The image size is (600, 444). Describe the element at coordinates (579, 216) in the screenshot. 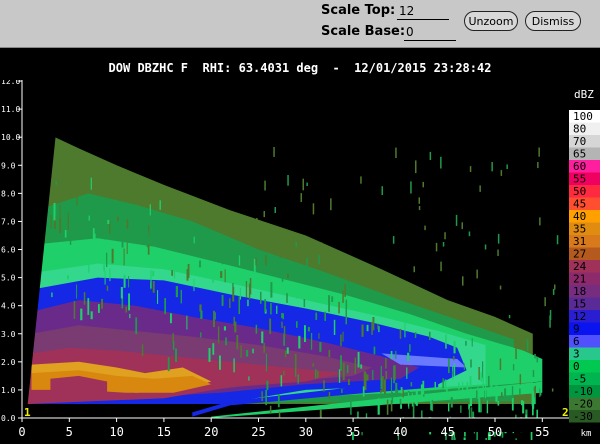

I see `colorbar-label: 40` at that location.